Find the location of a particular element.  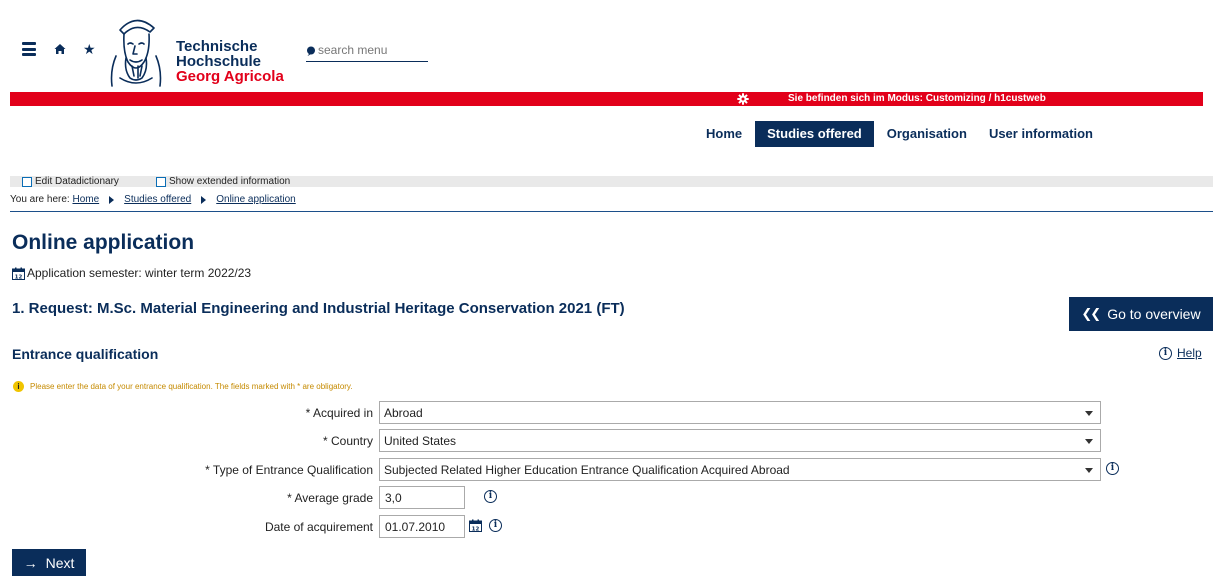

logo-text: Technische Hochschule Georg Agricola is located at coordinates (230, 61).